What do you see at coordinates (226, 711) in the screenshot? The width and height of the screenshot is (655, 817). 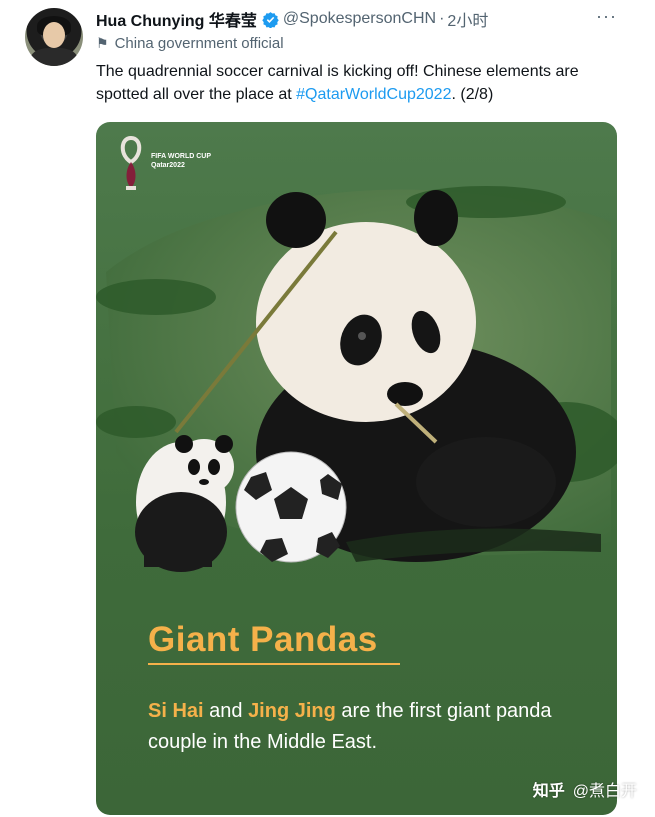 I see `desc-and: and` at bounding box center [226, 711].